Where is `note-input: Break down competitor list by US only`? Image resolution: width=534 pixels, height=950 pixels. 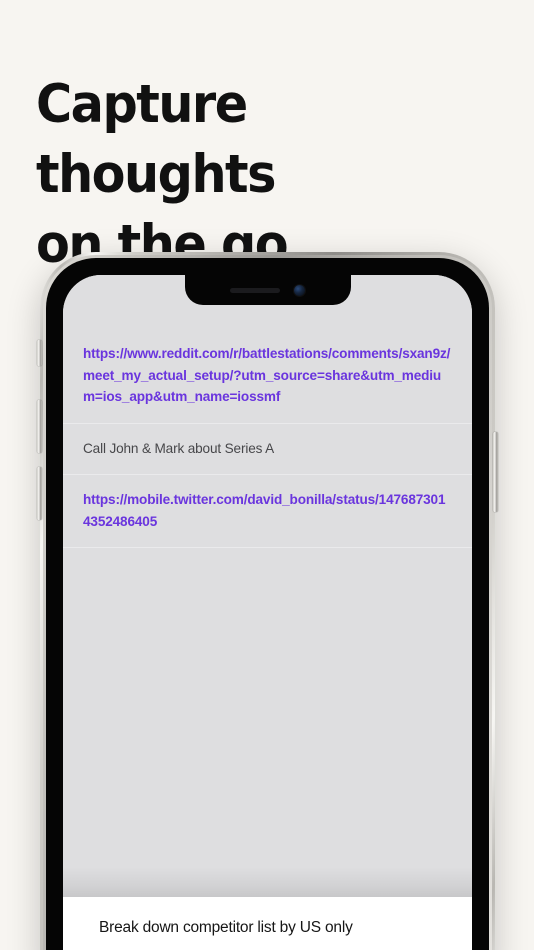 note-input: Break down competitor list by US only is located at coordinates (275, 928).